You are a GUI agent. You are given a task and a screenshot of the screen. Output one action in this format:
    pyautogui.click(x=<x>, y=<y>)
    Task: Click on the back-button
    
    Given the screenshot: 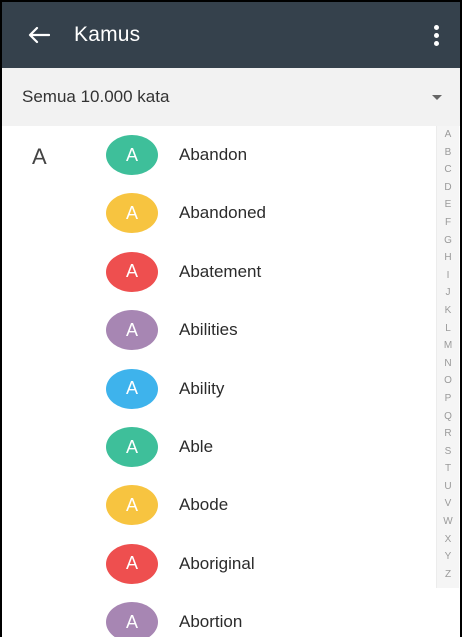 What is the action you would take?
    pyautogui.click(x=39, y=35)
    